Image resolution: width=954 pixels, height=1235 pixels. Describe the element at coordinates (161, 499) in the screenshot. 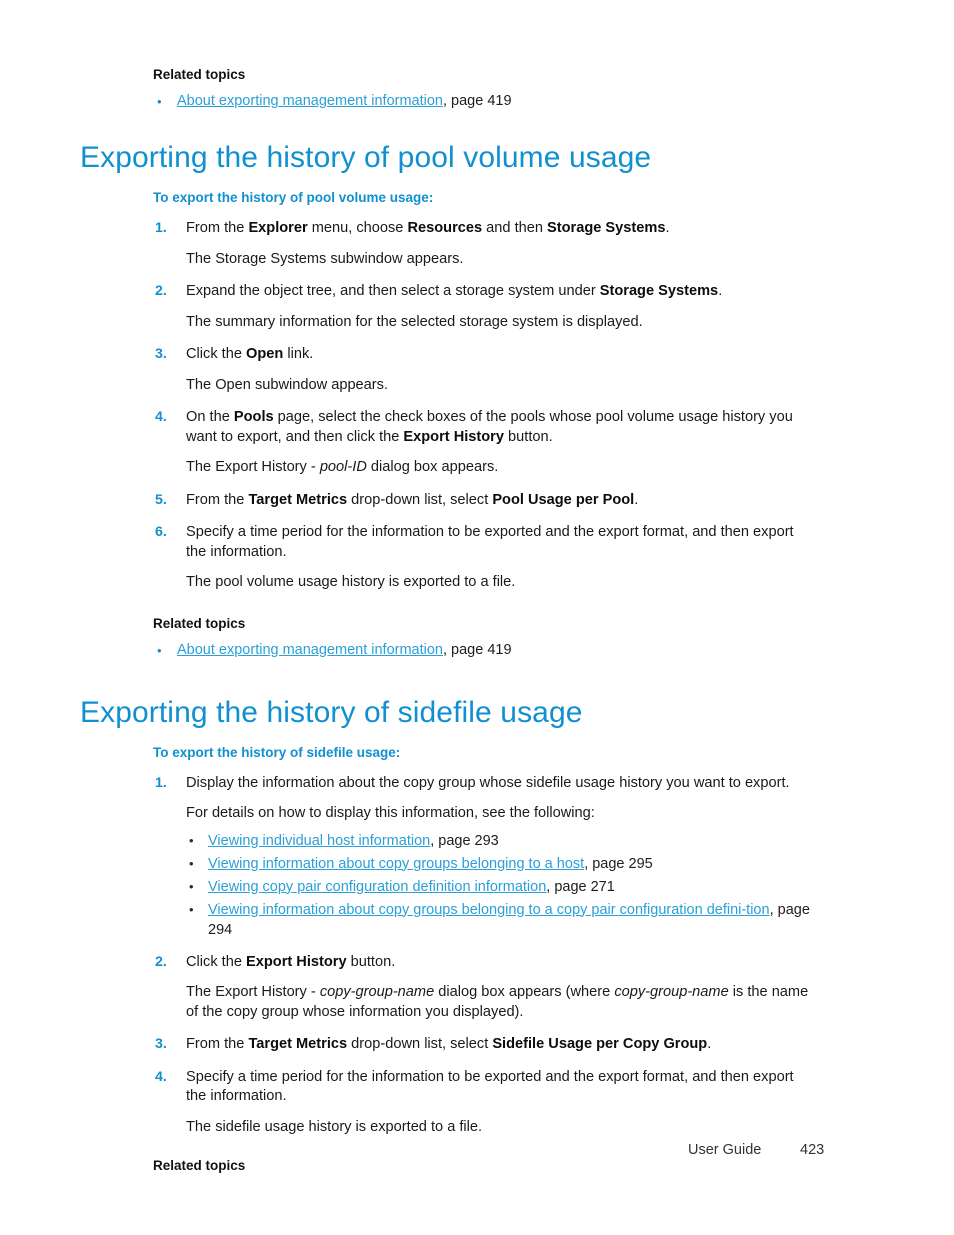

I see `step-number: 5.` at that location.